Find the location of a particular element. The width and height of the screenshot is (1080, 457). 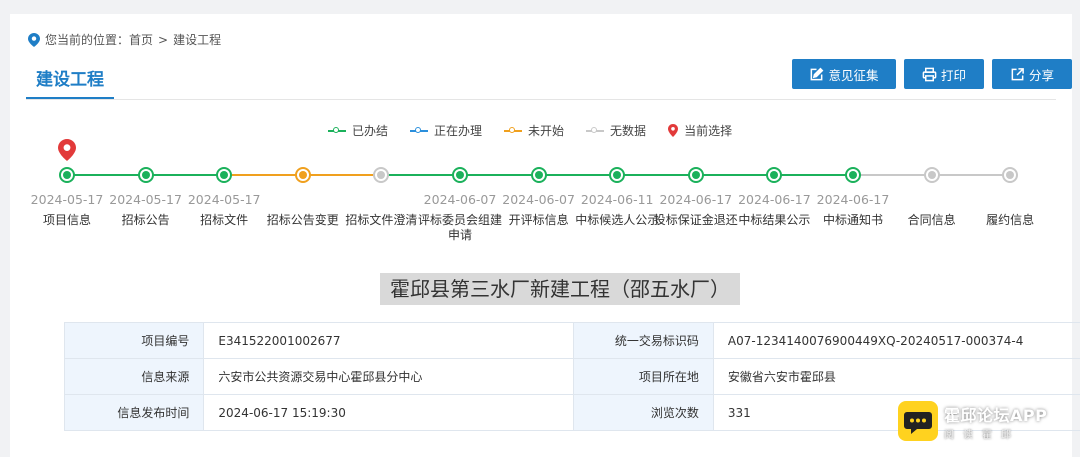

source-label: 信息来源 is located at coordinates (134, 376).